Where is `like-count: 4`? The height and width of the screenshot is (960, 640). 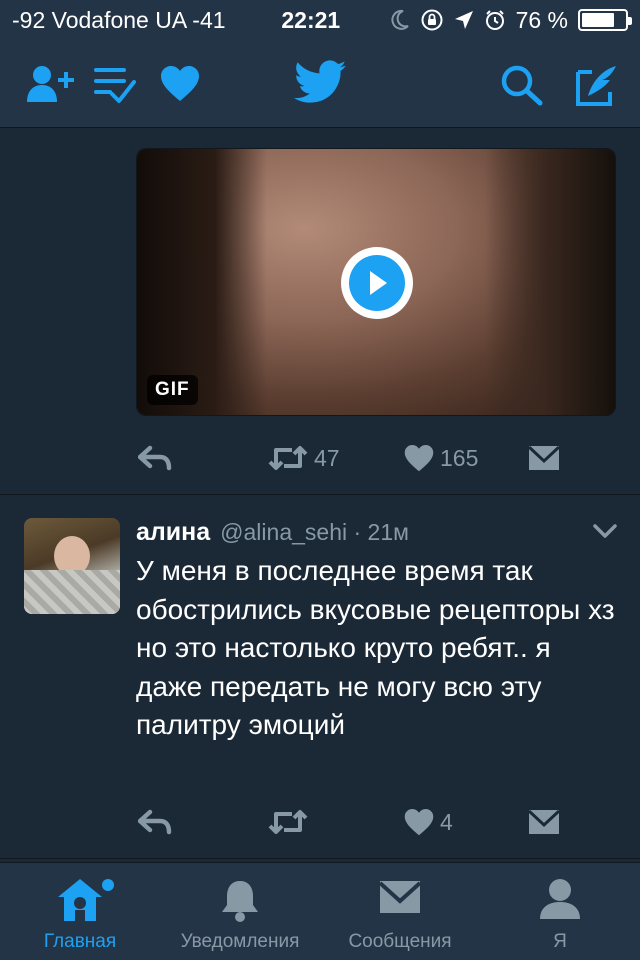 like-count: 4 is located at coordinates (446, 821).